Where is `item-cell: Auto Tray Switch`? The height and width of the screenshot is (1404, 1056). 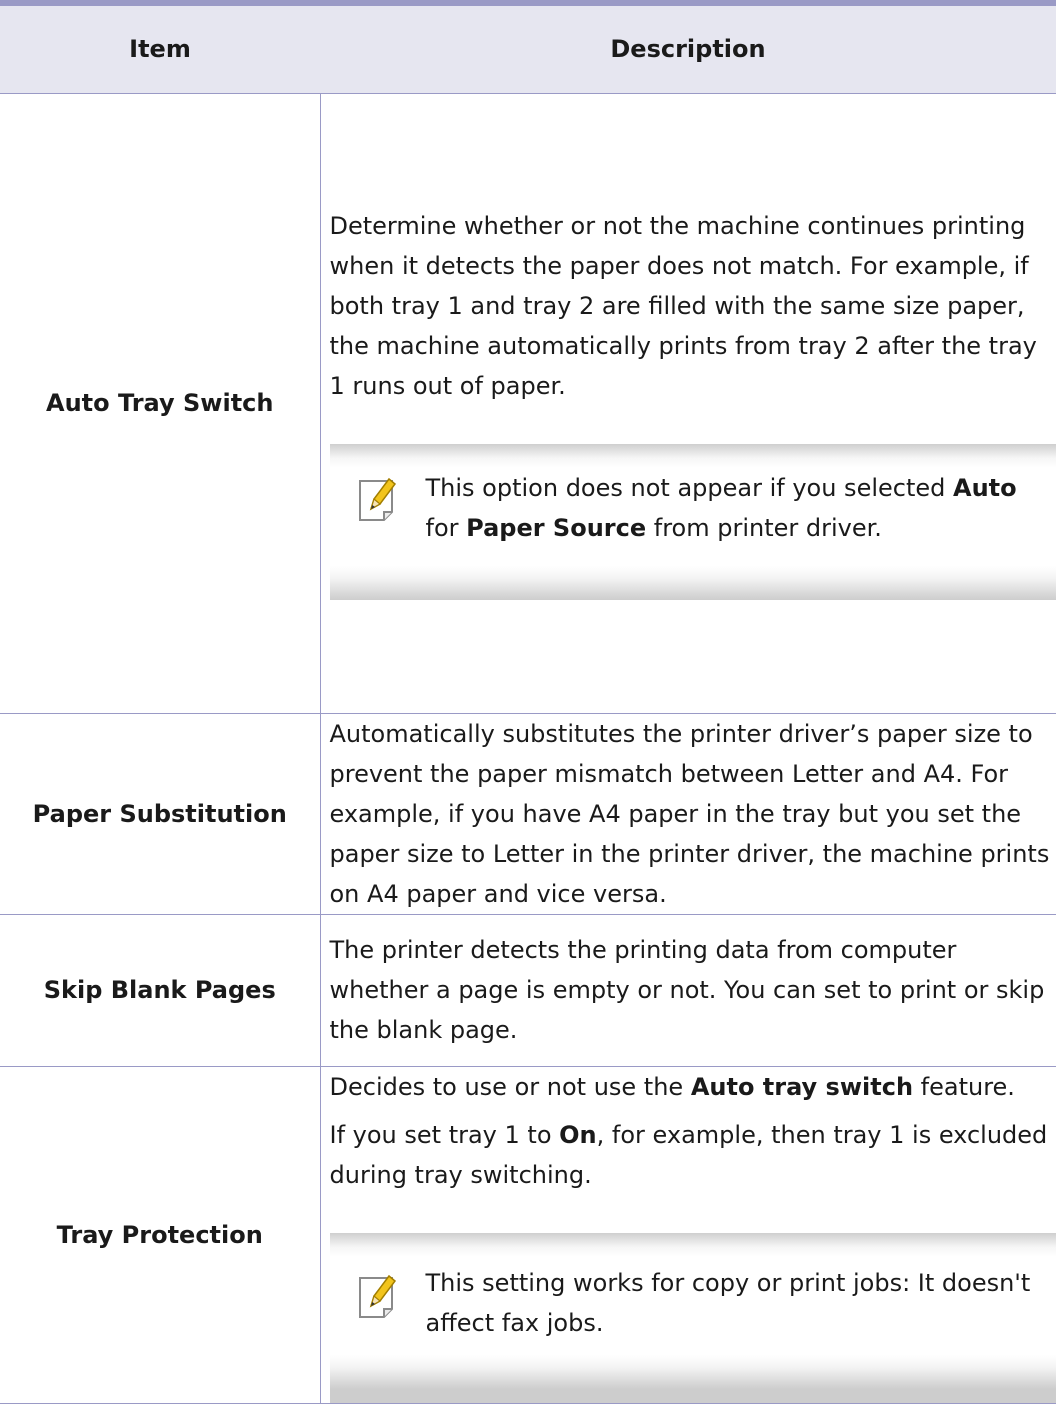 item-cell: Auto Tray Switch is located at coordinates (160, 403).